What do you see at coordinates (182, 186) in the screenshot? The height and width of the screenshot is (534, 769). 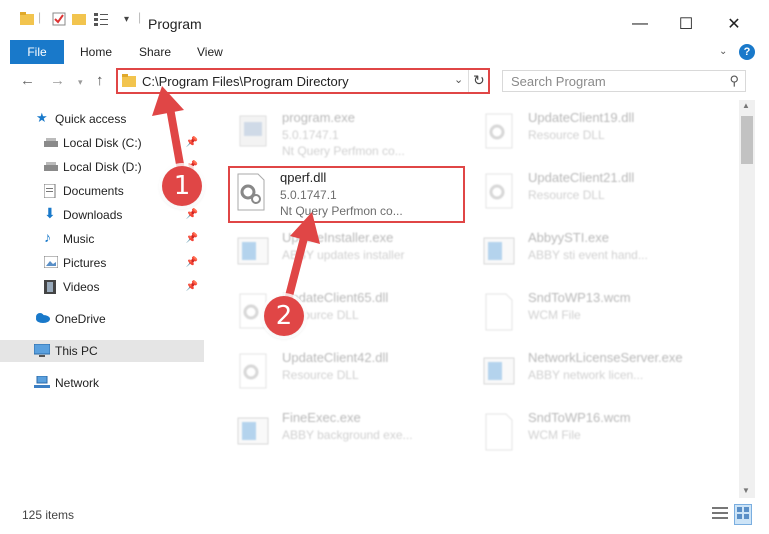 I see `annotation-badge-1: 1` at bounding box center [182, 186].